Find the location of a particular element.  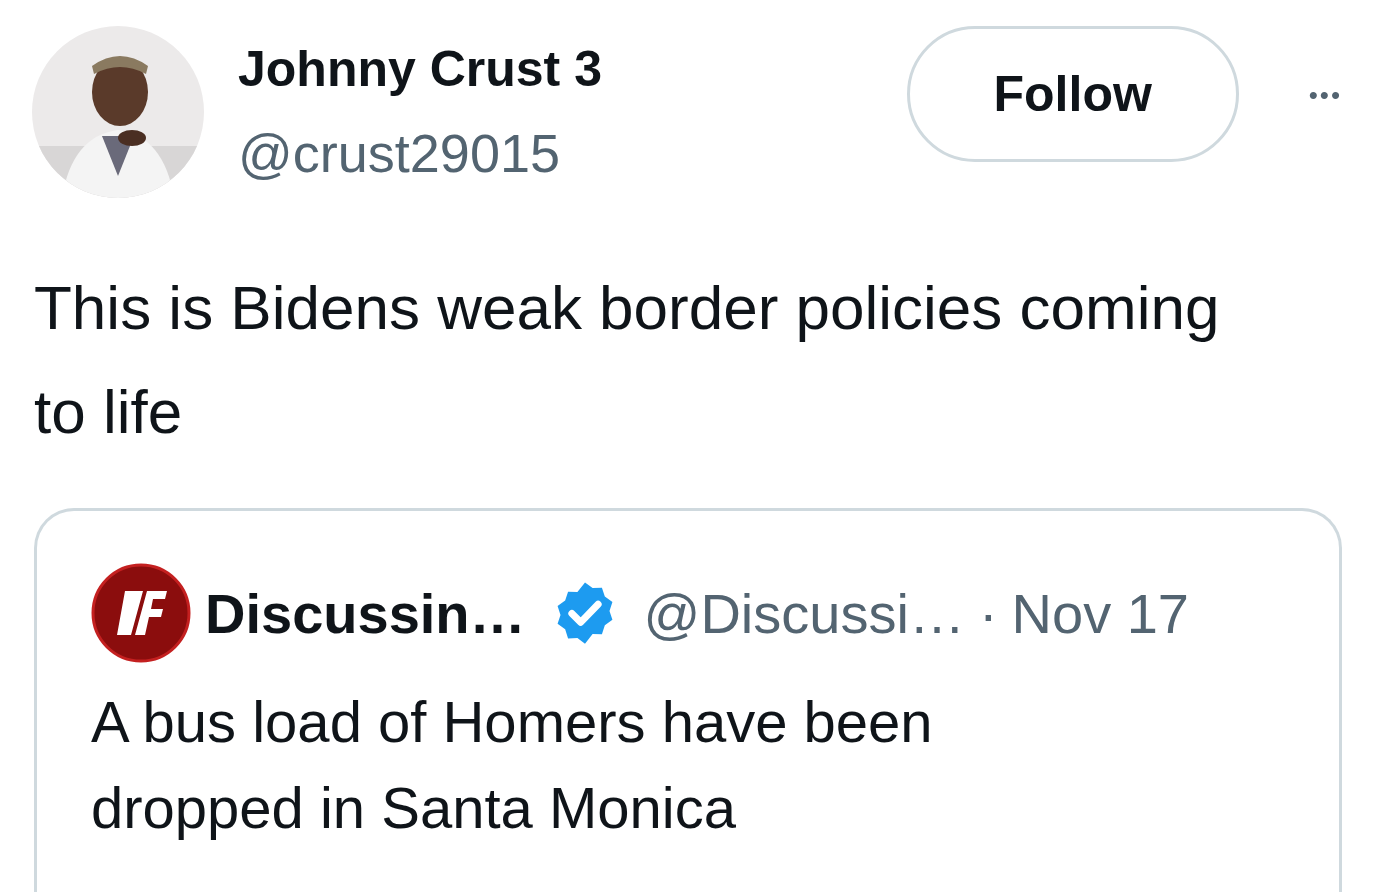

author-name: Johnny Crust 3 is located at coordinates (572, 69).